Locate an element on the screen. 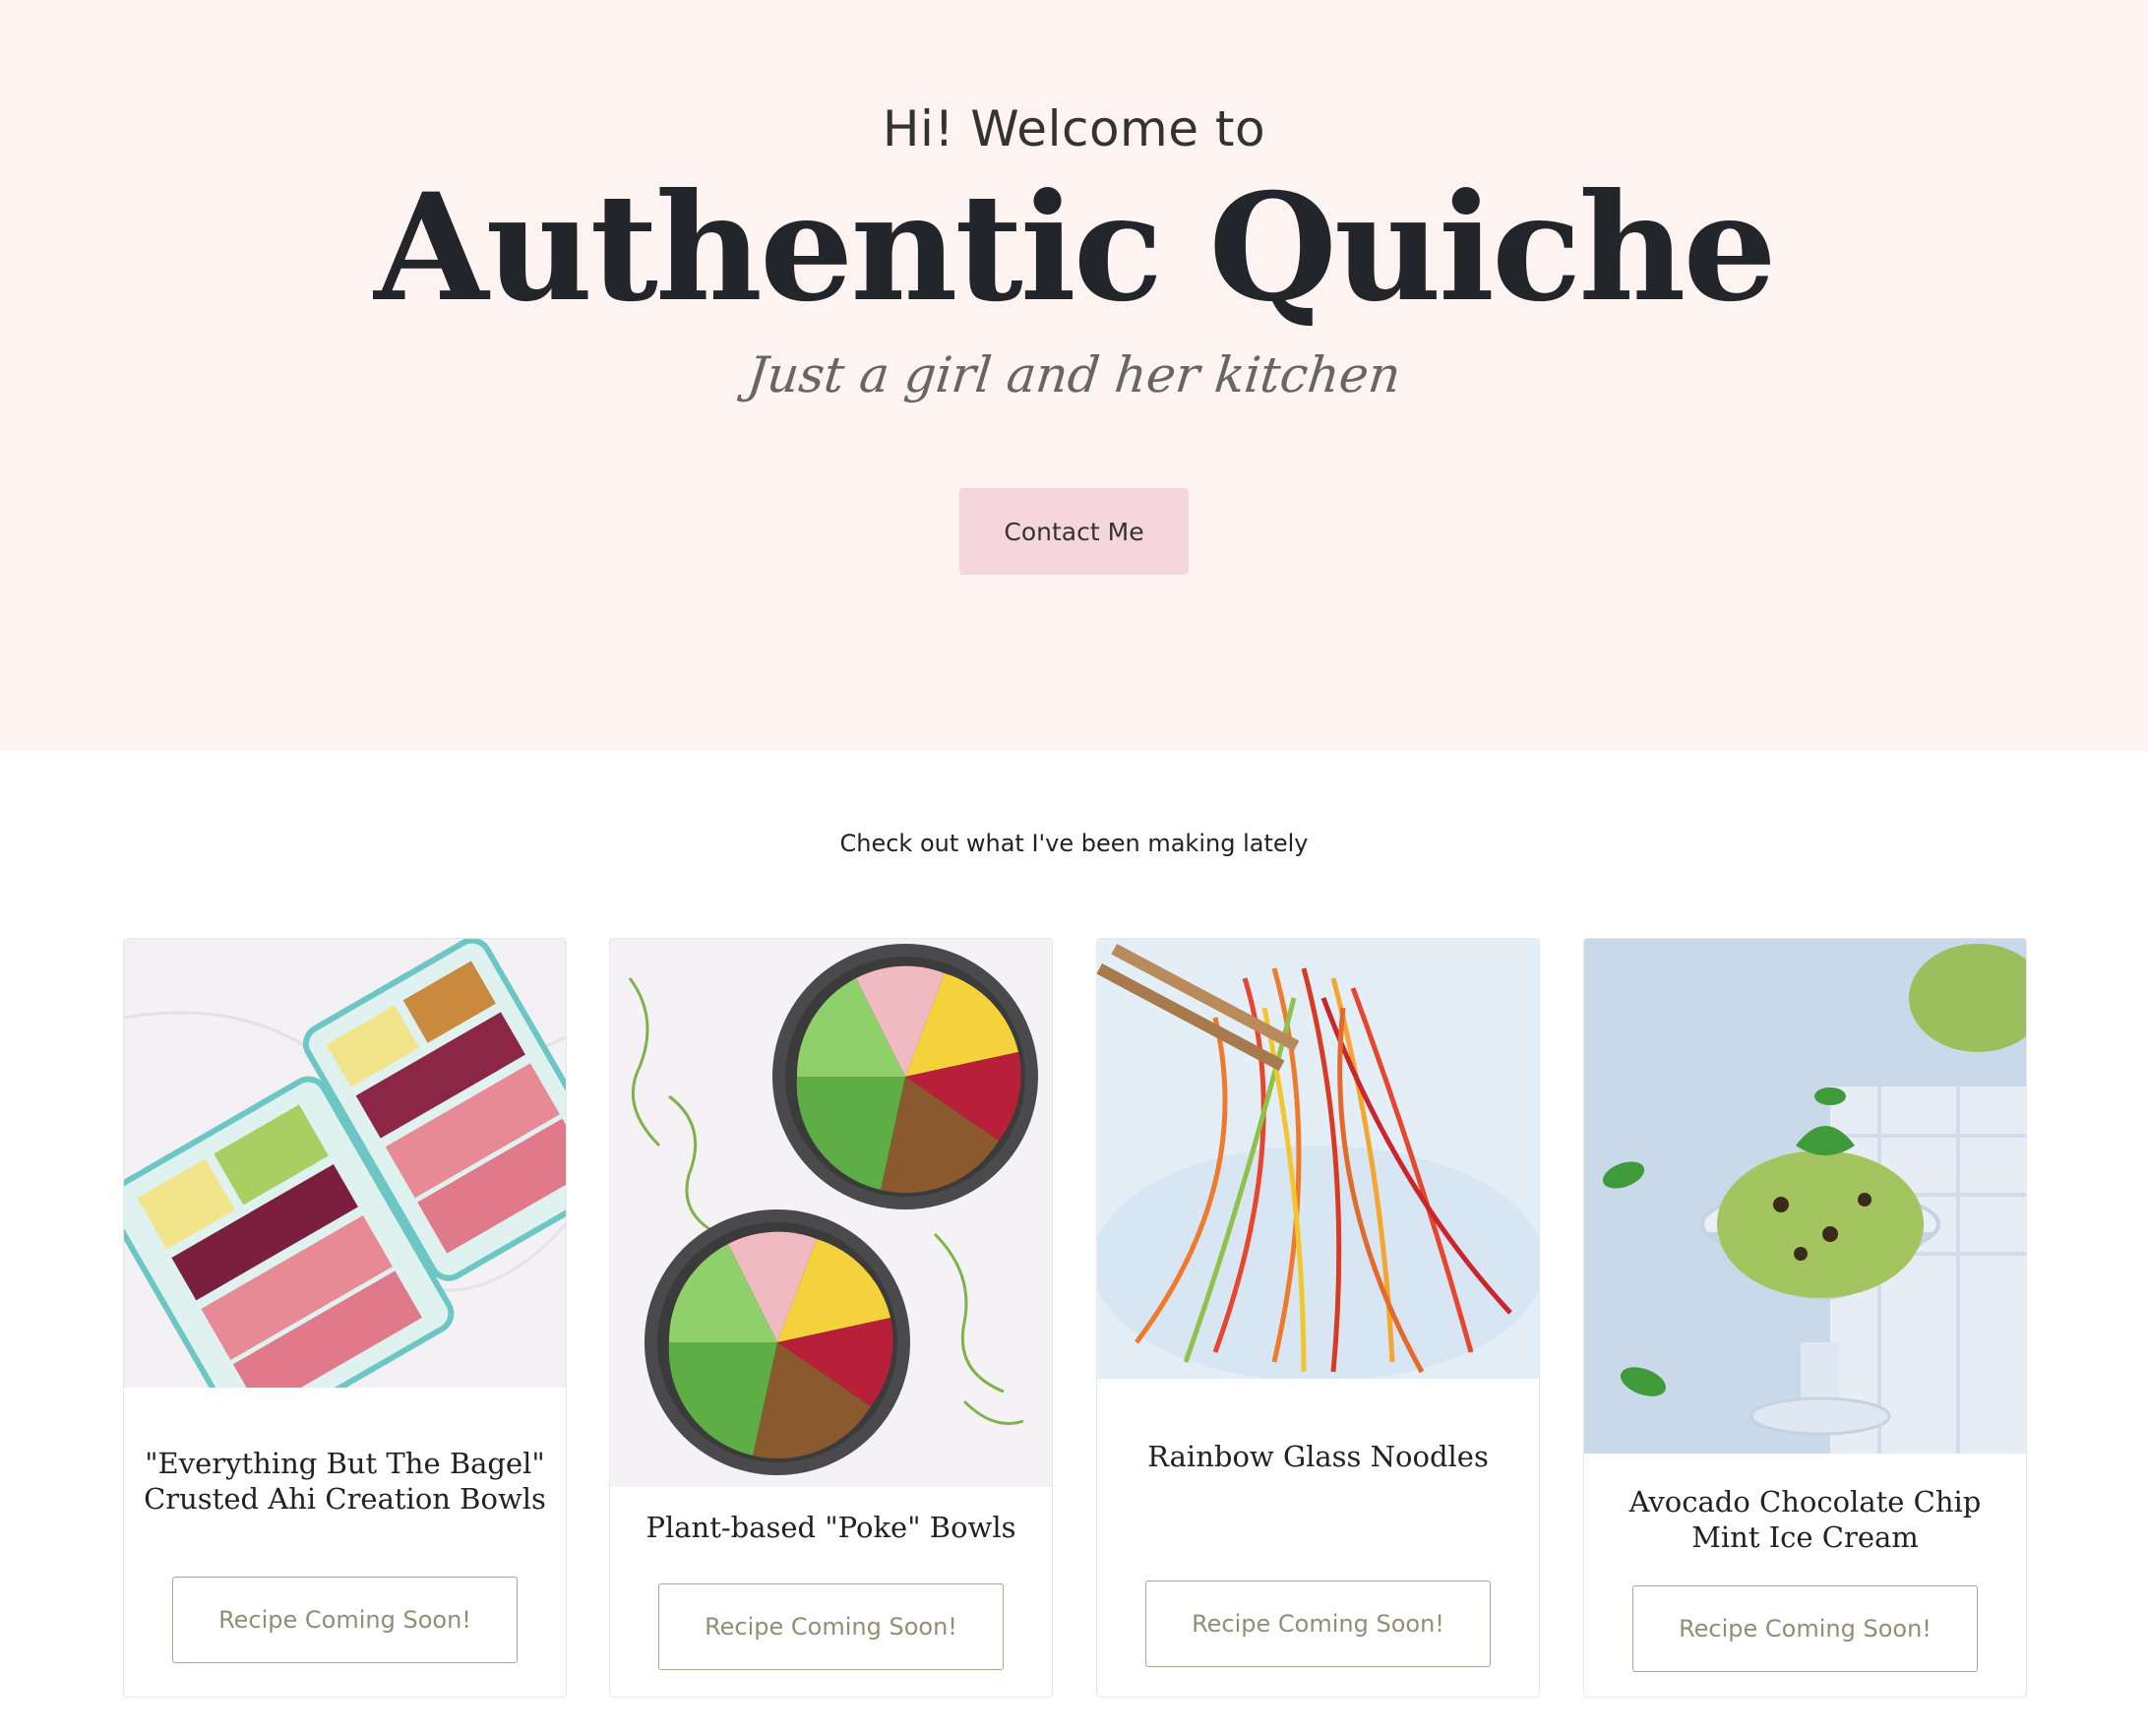  recipe-title: Plant-based "Poke" Bowls is located at coordinates (831, 1527).